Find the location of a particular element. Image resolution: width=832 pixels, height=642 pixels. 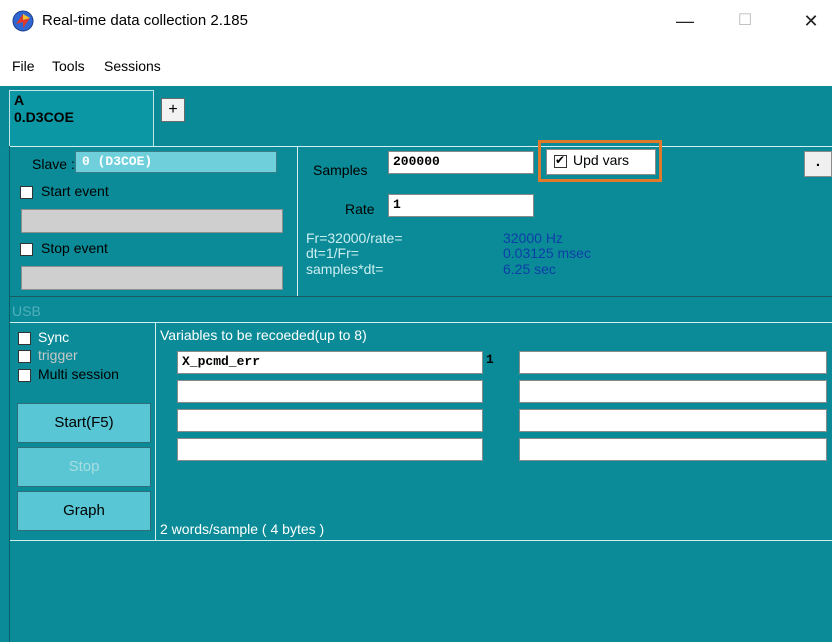

samples-input: 200000 is located at coordinates (461, 162).